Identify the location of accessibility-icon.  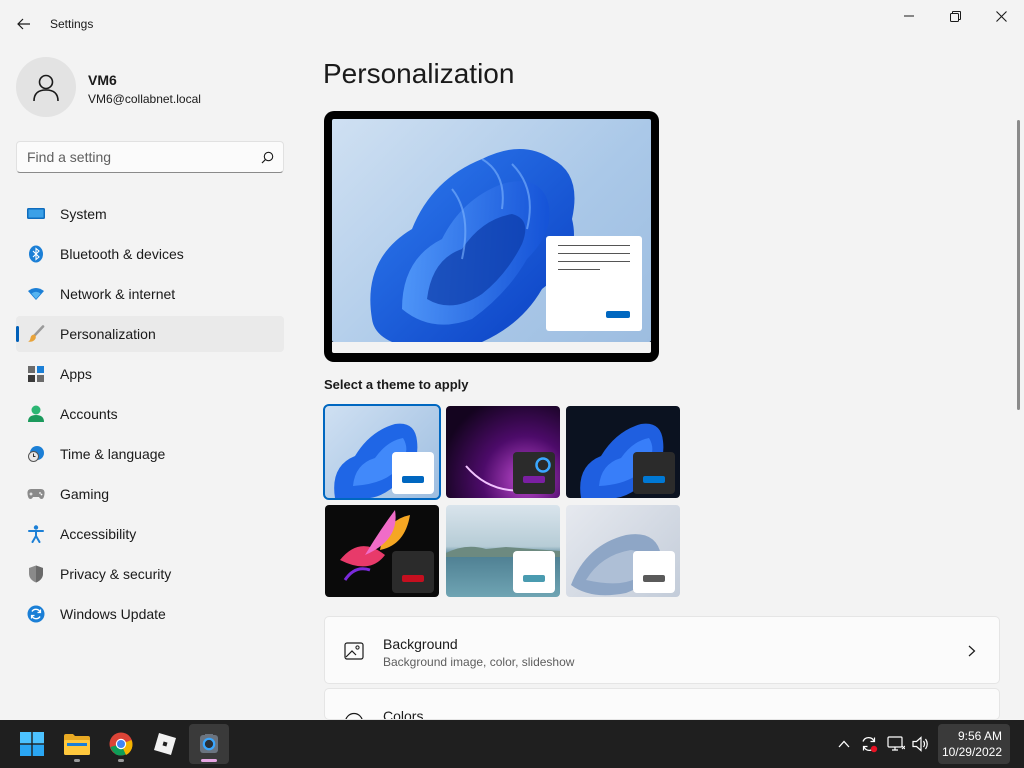
(36, 534).